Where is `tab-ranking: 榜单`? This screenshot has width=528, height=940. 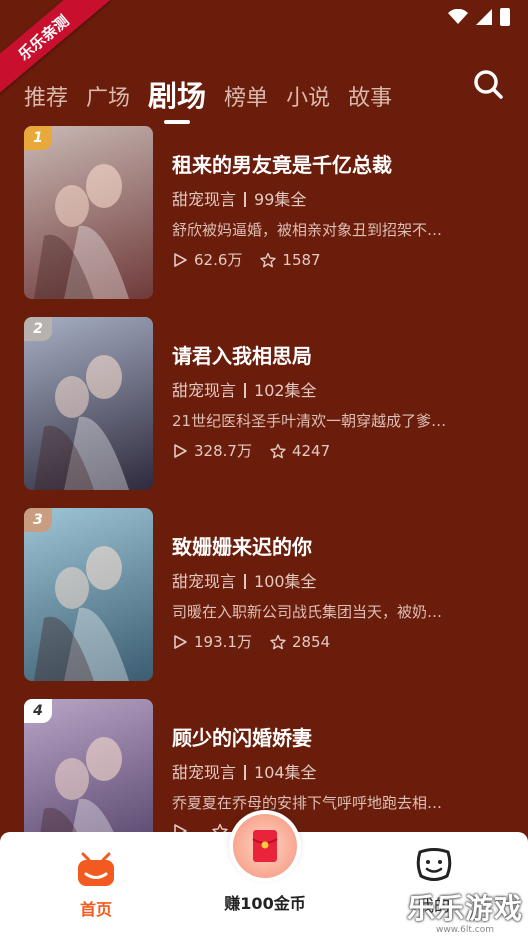
tab-ranking: 榜单 is located at coordinates (246, 99).